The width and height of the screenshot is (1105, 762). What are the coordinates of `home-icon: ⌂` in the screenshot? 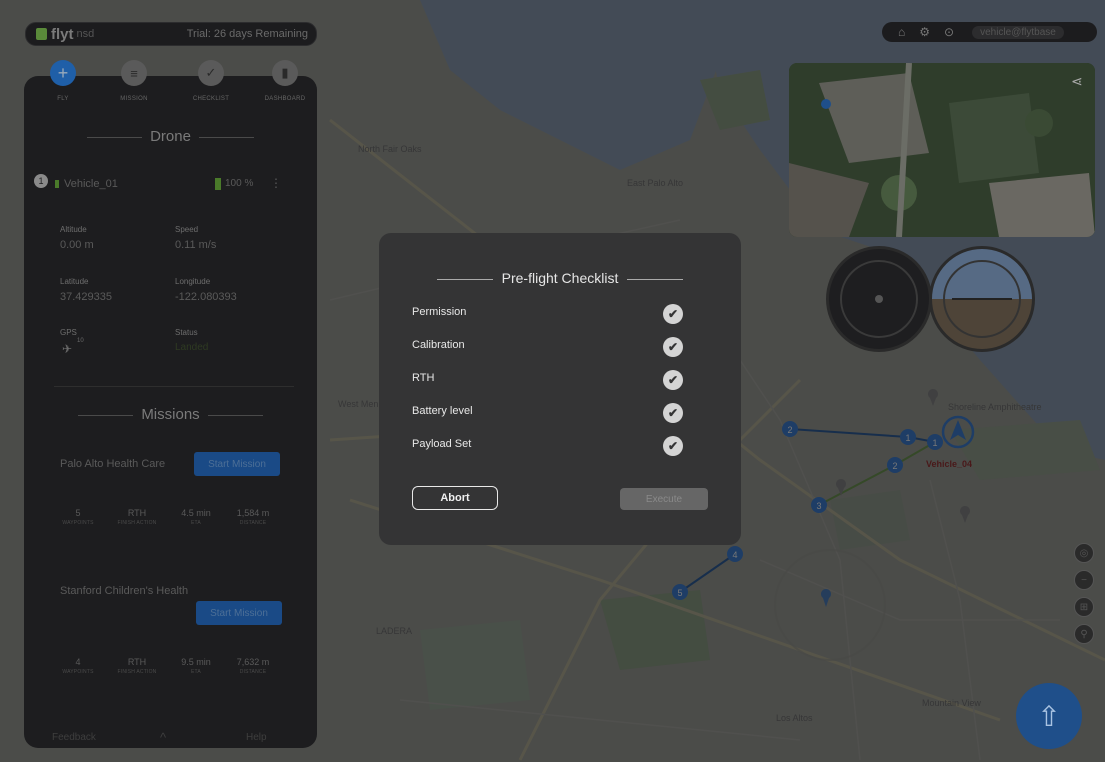 It's located at (901, 32).